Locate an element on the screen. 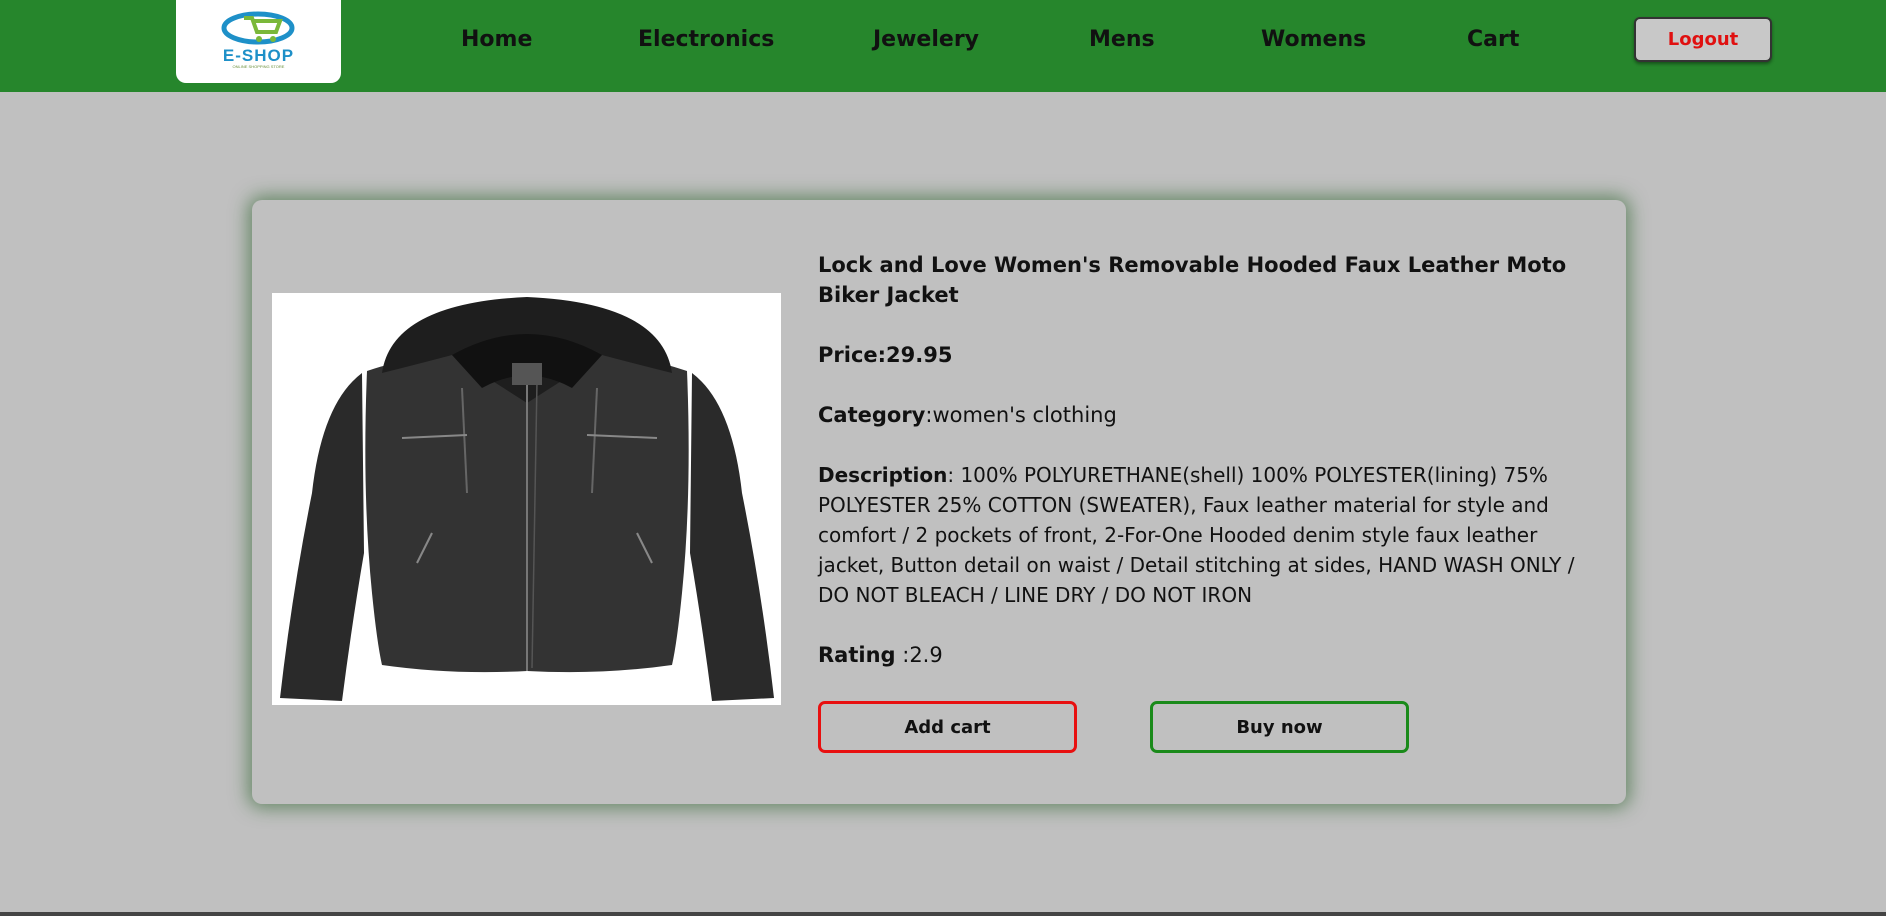  description-label: Description is located at coordinates (883, 475).